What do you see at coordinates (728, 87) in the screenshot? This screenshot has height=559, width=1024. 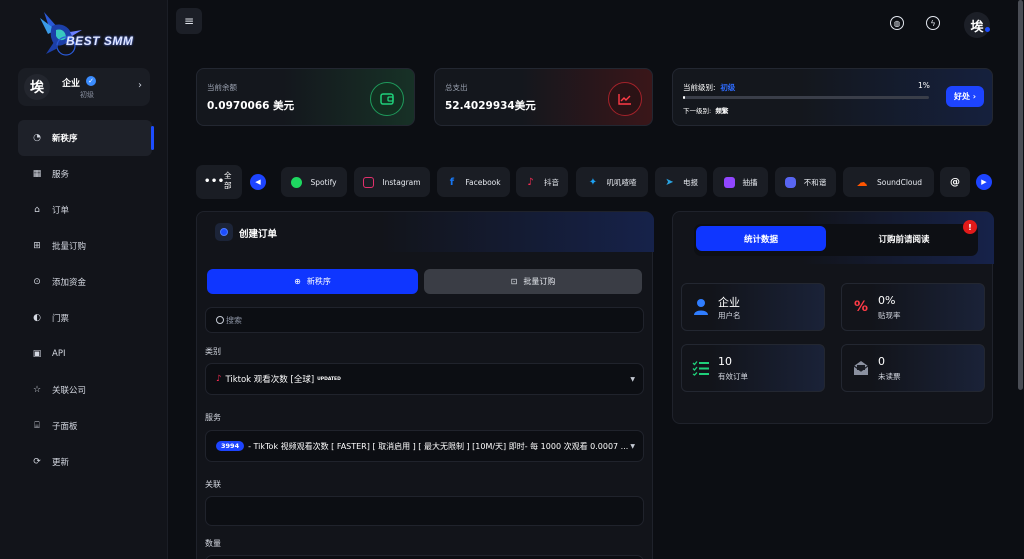 I see `level-name: 初级` at bounding box center [728, 87].